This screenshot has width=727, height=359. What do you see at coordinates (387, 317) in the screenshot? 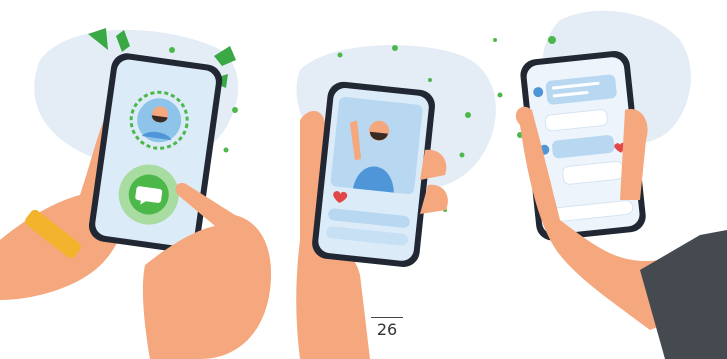
I see `page-number-rule` at bounding box center [387, 317].